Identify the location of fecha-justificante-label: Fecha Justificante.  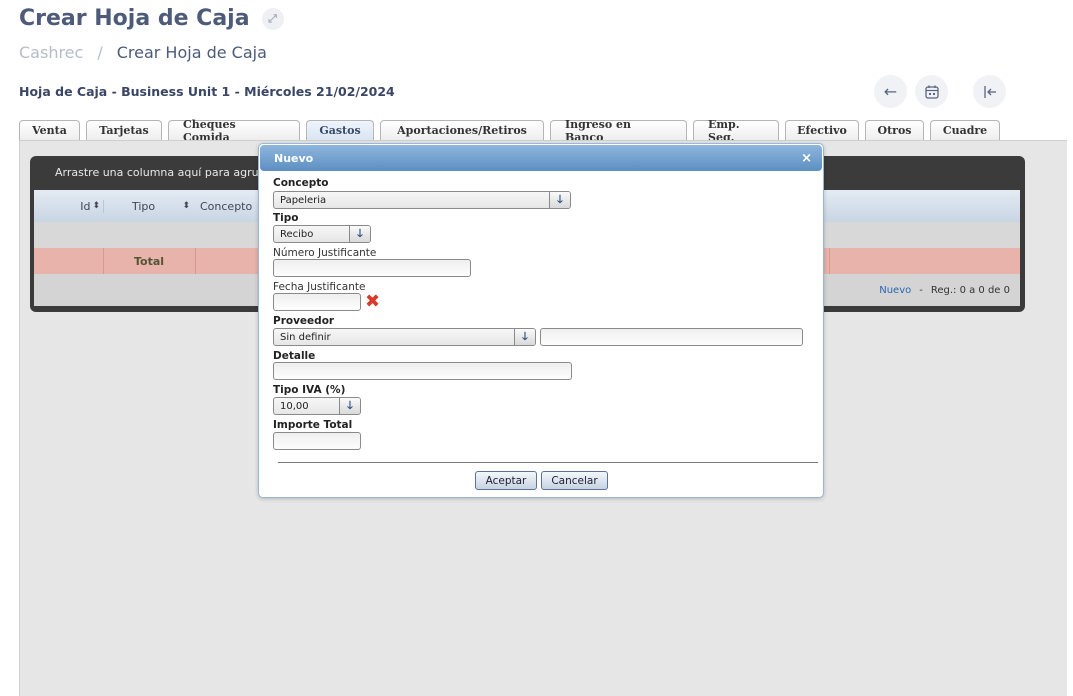
(319, 287).